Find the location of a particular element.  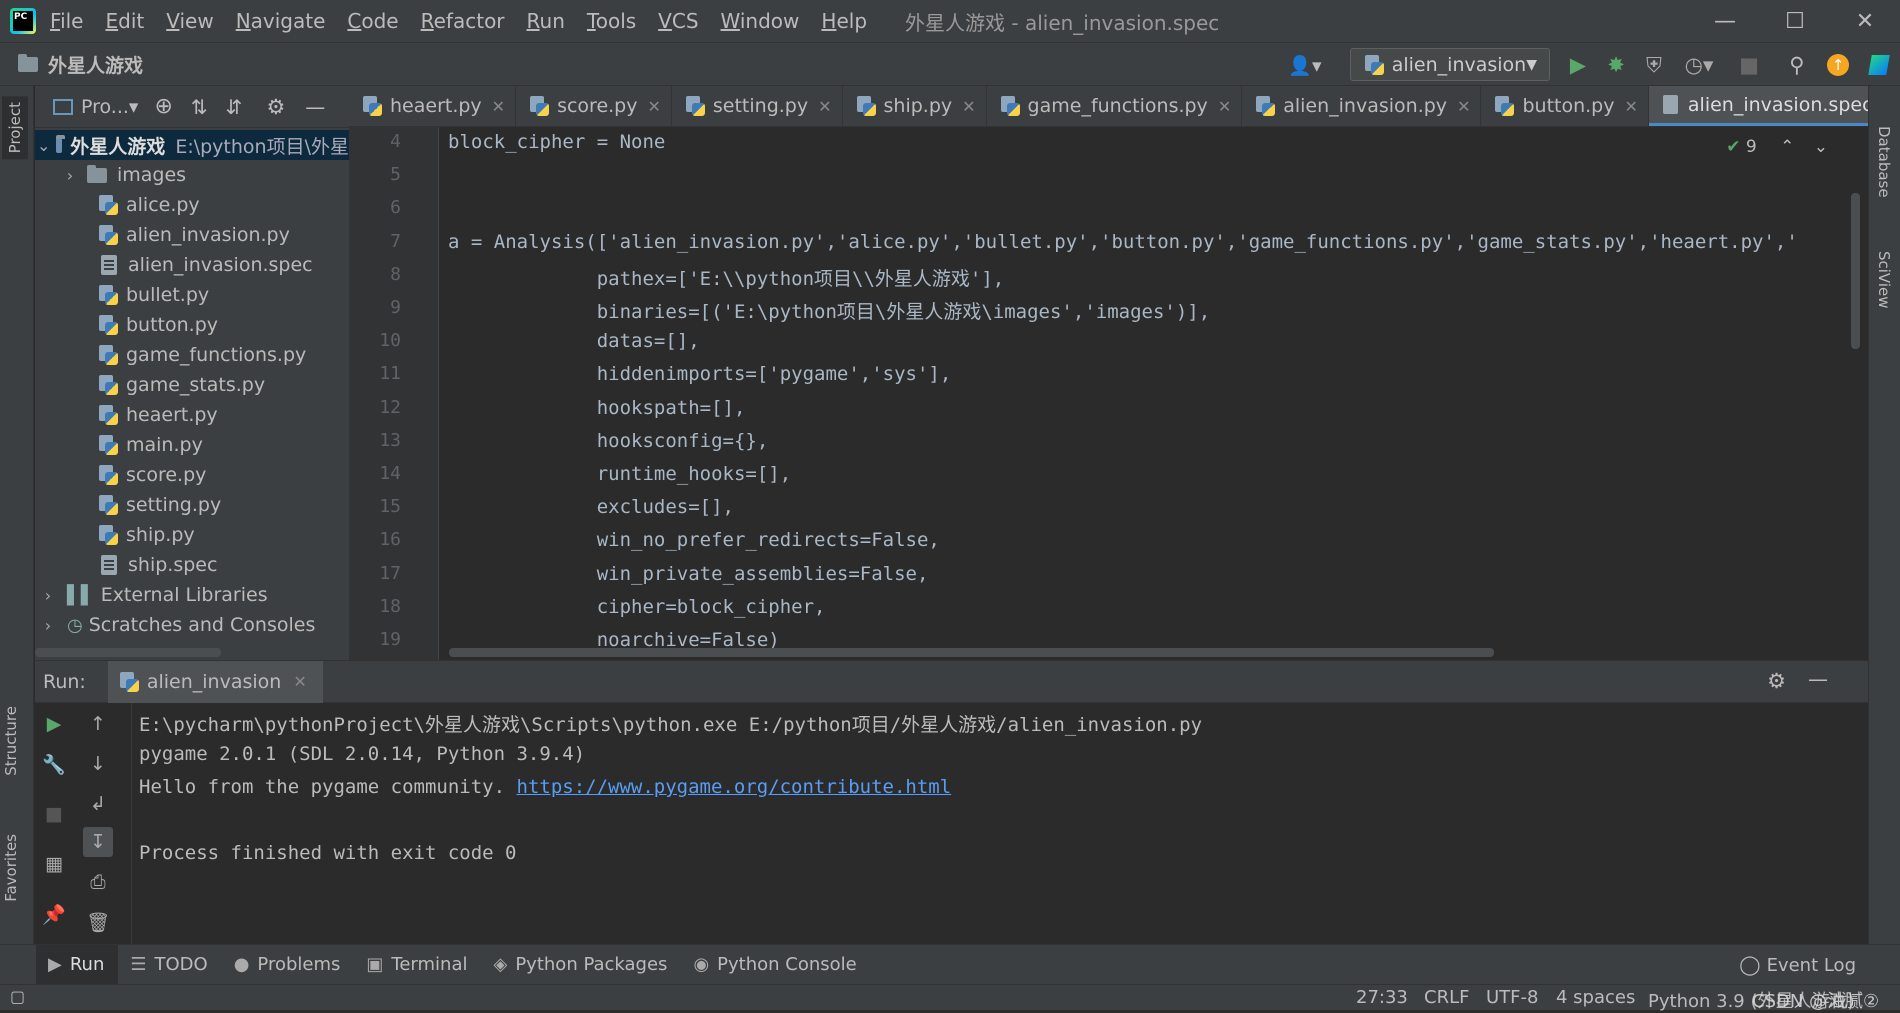

line-separator: CRLF is located at coordinates (1446, 997).